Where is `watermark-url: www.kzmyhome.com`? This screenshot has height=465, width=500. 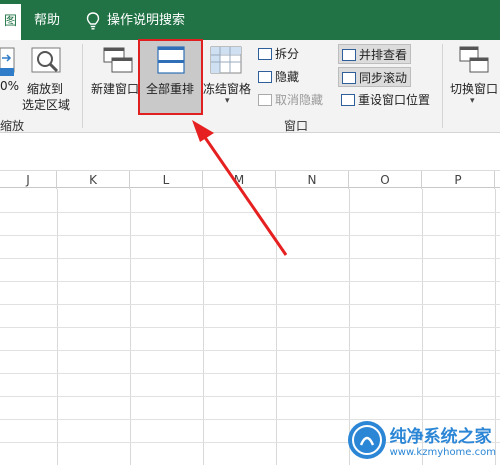 watermark-url: www.kzmyhome.com is located at coordinates (442, 452).